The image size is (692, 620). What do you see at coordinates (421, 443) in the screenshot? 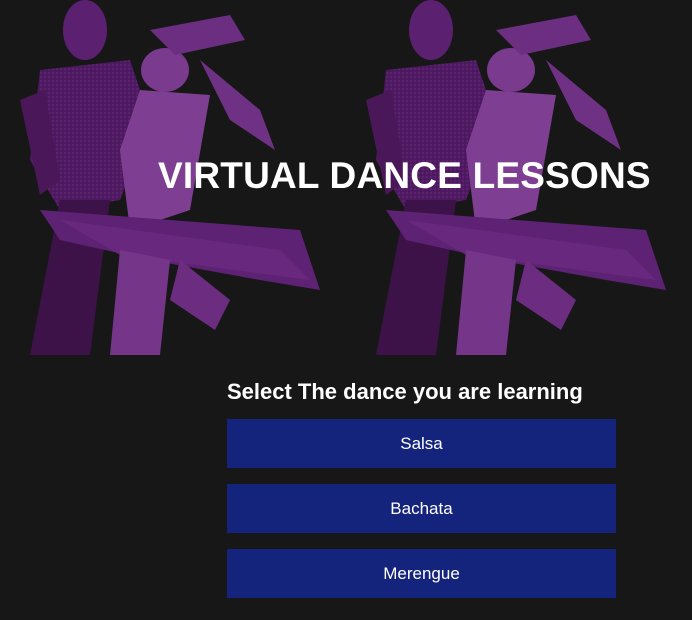
I see `salsa-button: Salsa` at bounding box center [421, 443].